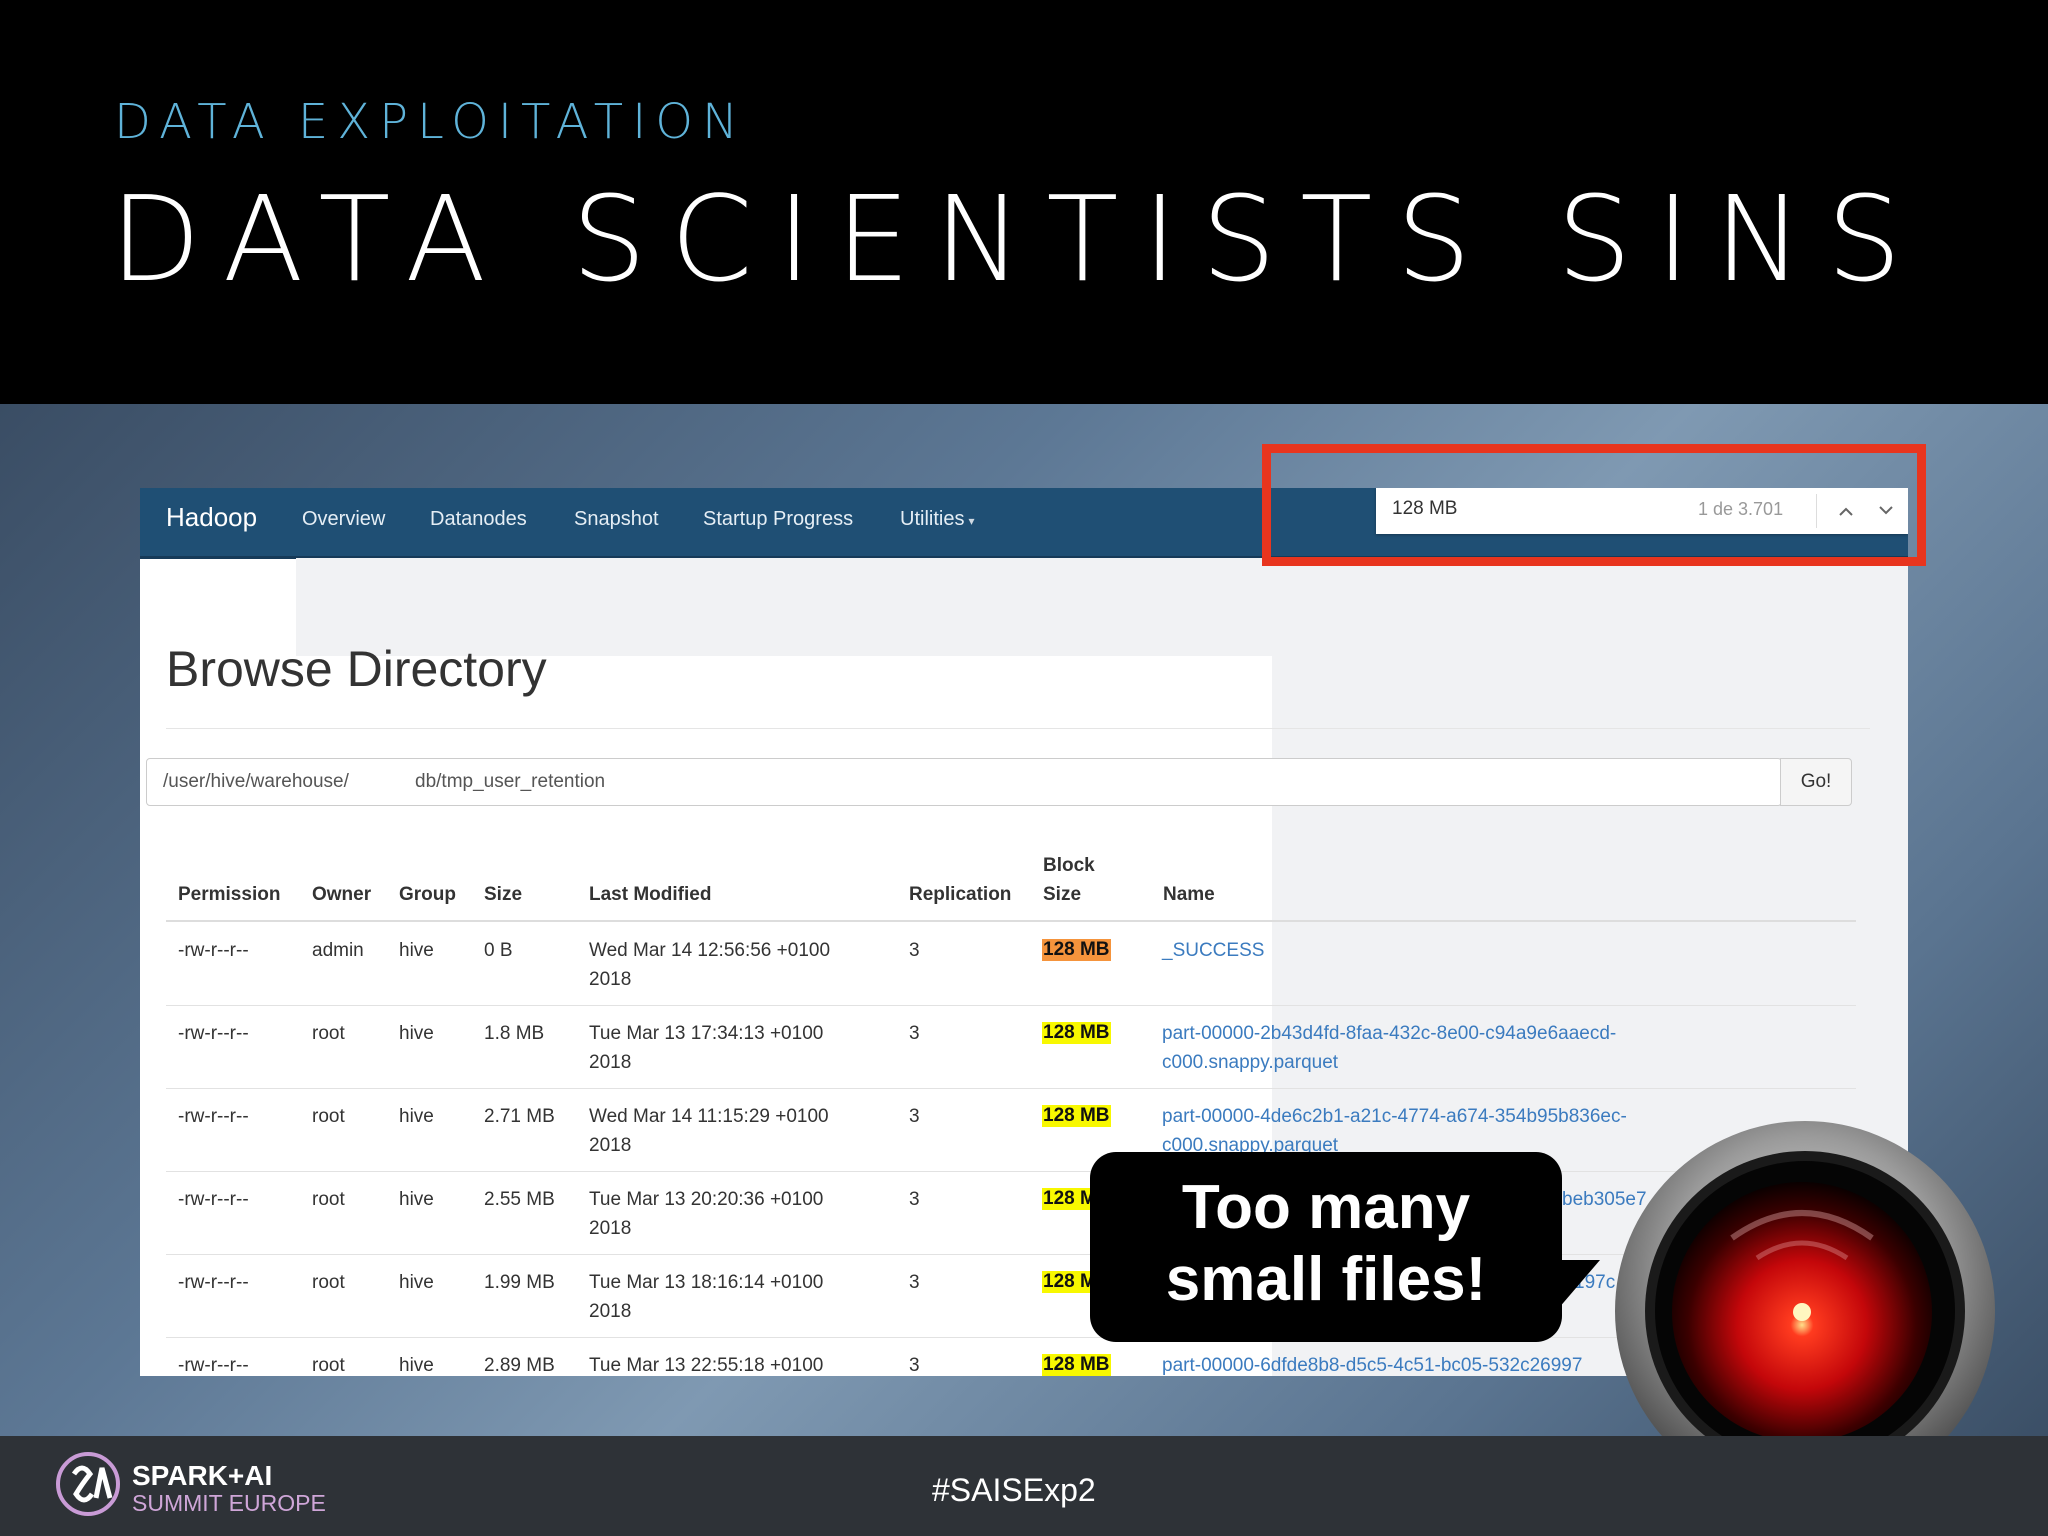 This screenshot has height=1536, width=2048. I want to click on col-header-owner: Owner, so click(341, 895).